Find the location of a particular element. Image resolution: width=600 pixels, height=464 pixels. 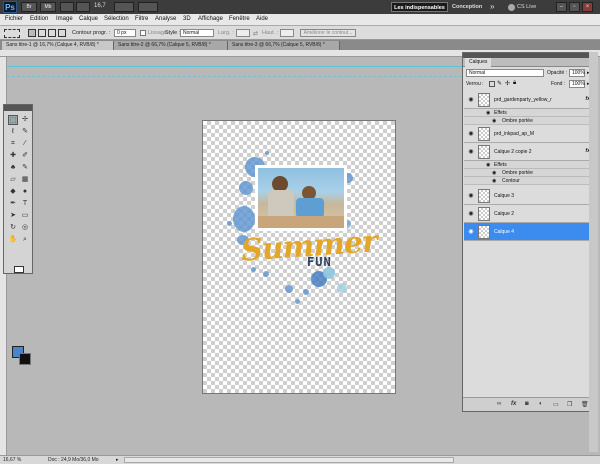

eyedropper-tool-icon: ⁄ is located at coordinates (25, 144).